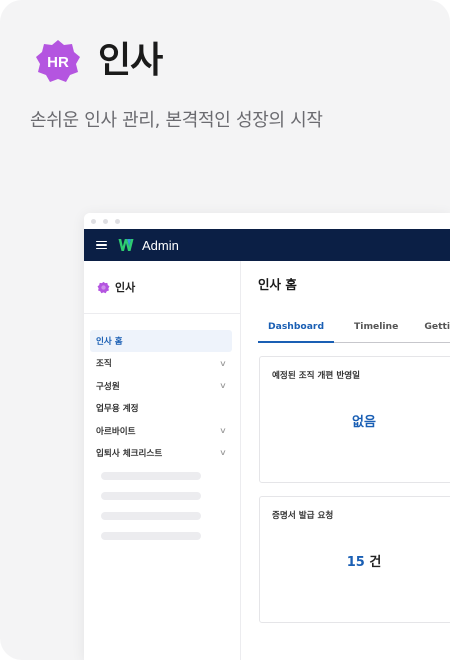 The height and width of the screenshot is (660, 450). Describe the element at coordinates (103, 287) in the screenshot. I see `hr-small-icon` at that location.